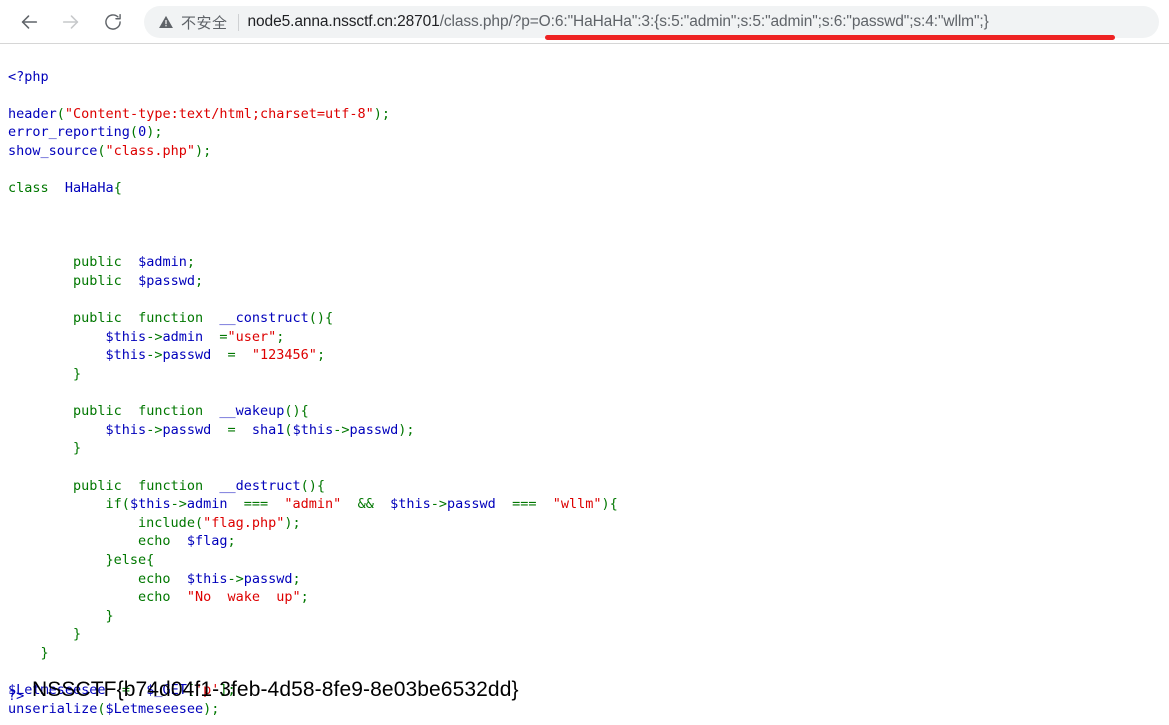 This screenshot has width=1169, height=725. What do you see at coordinates (142, 132) in the screenshot?
I see `code-number-zero: 0` at bounding box center [142, 132].